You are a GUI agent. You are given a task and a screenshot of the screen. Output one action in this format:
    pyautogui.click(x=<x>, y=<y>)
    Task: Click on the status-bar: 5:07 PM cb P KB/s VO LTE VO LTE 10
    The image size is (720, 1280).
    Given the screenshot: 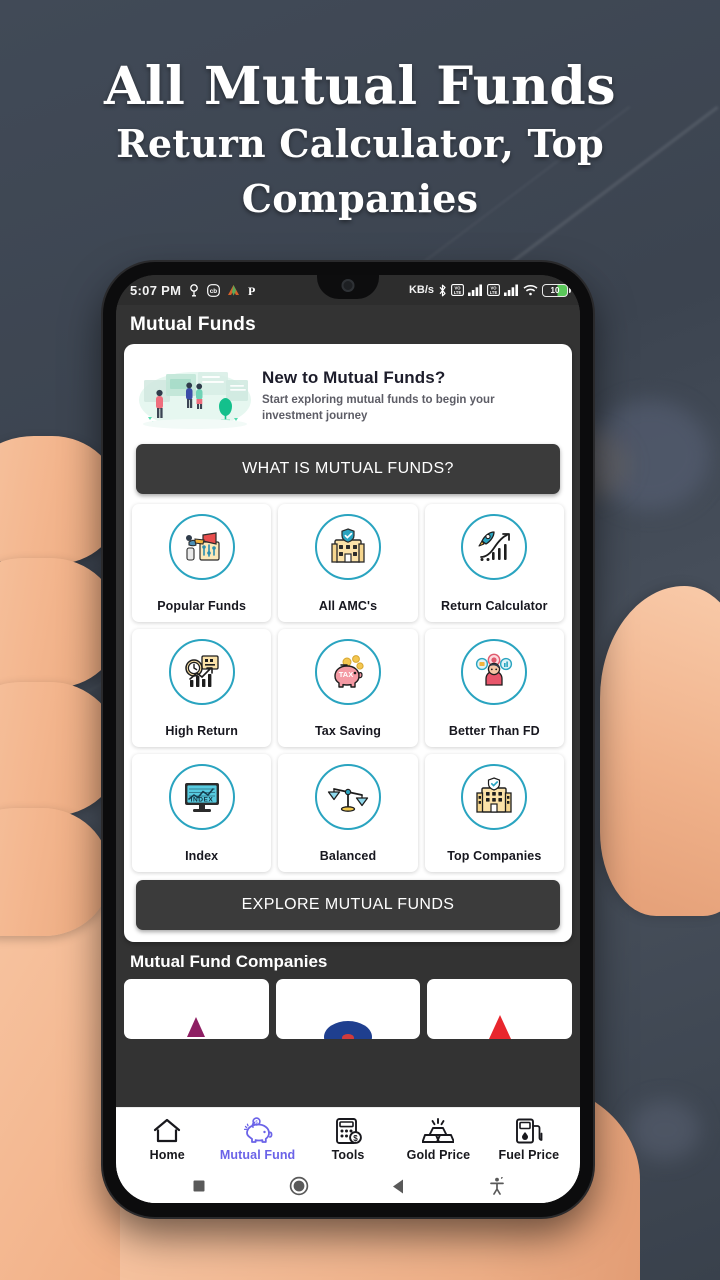 What is the action you would take?
    pyautogui.click(x=348, y=290)
    